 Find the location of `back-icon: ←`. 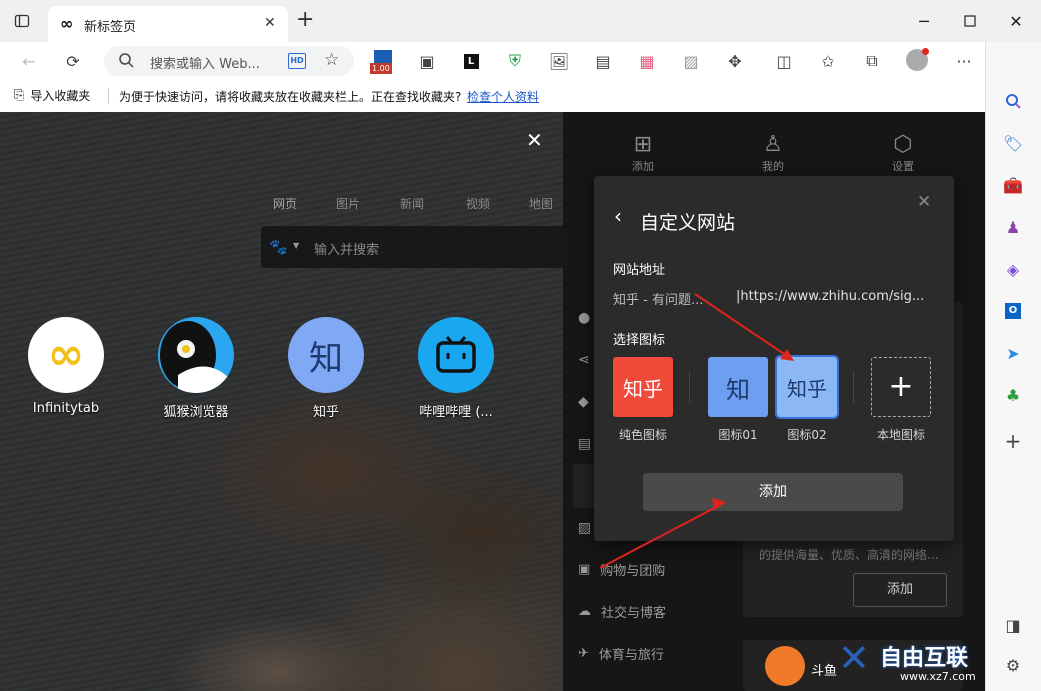

back-icon: ← is located at coordinates (29, 61).